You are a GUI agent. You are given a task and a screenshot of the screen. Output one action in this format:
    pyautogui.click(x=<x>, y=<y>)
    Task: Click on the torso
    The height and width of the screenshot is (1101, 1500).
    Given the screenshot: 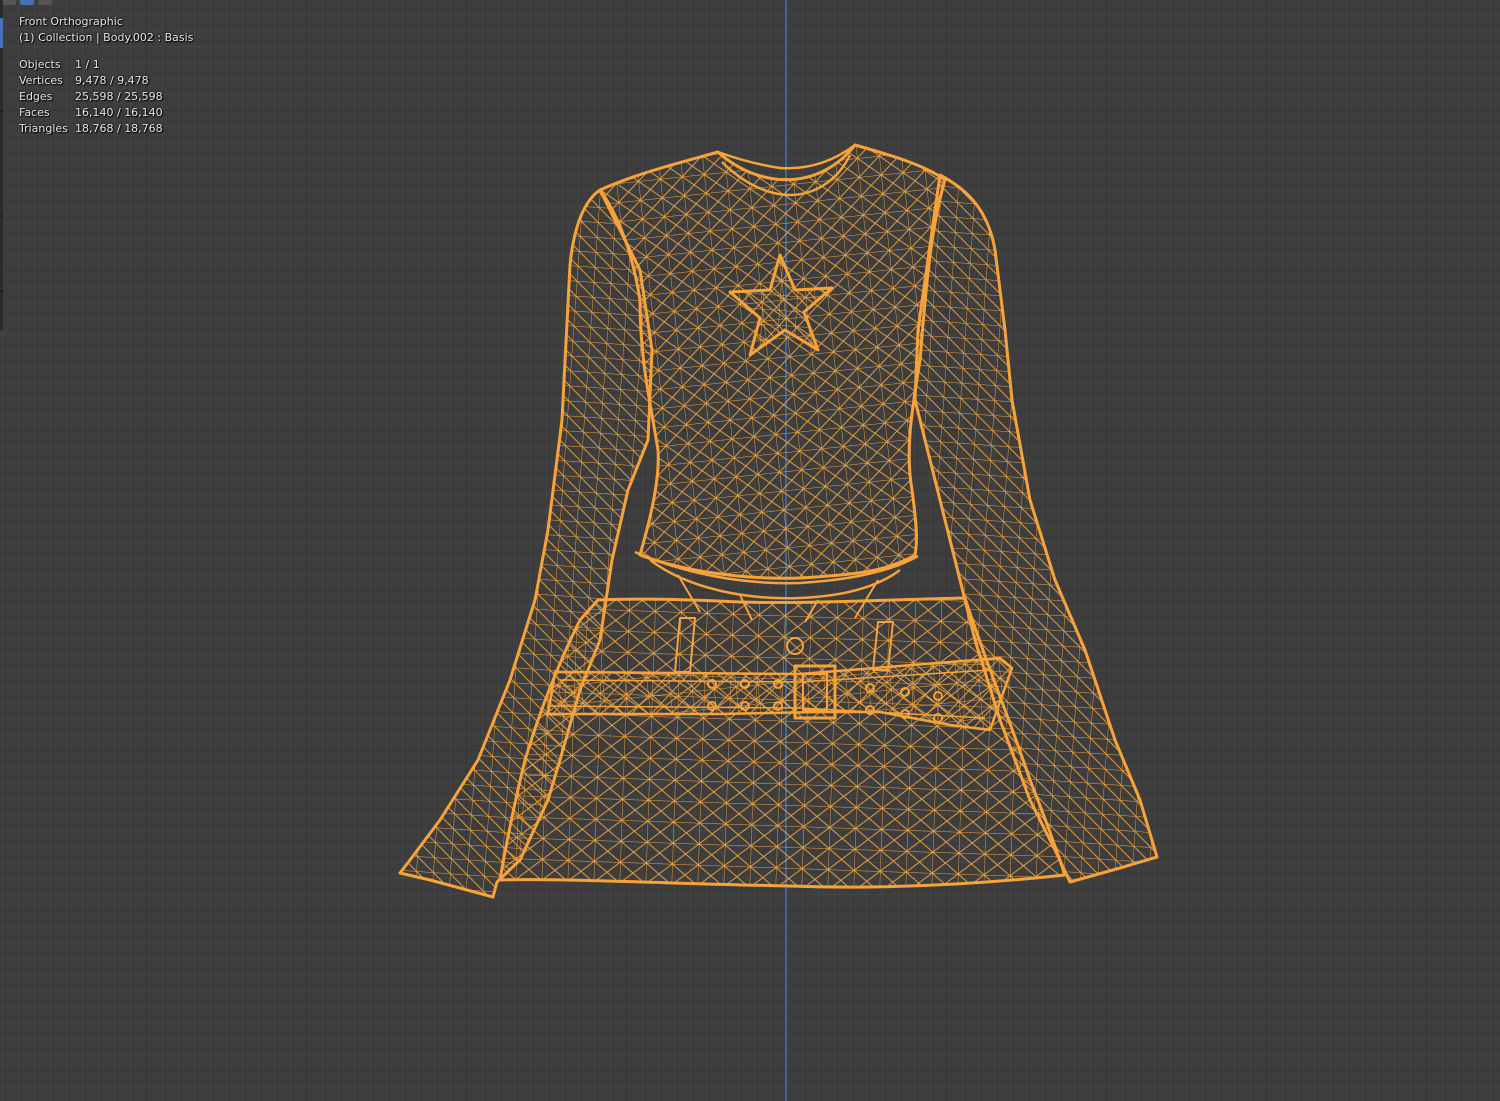 What is the action you would take?
    pyautogui.click(x=772, y=361)
    